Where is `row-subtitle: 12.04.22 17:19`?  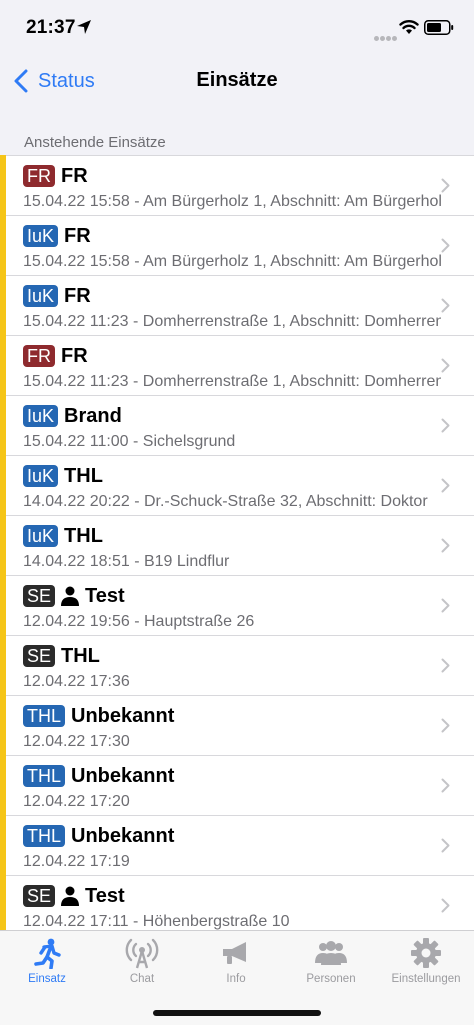 row-subtitle: 12.04.22 17:19 is located at coordinates (76, 861).